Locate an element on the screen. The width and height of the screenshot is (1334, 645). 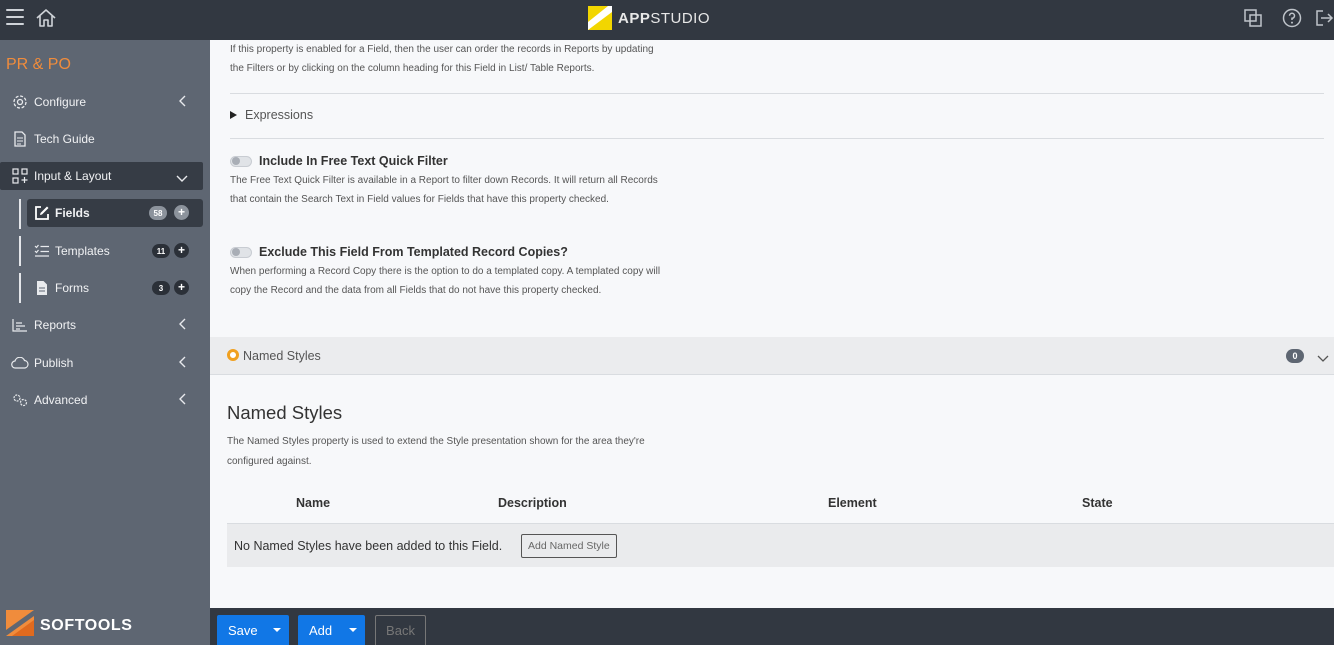
sidebar-item-label: Input & Layout is located at coordinates (73, 176).